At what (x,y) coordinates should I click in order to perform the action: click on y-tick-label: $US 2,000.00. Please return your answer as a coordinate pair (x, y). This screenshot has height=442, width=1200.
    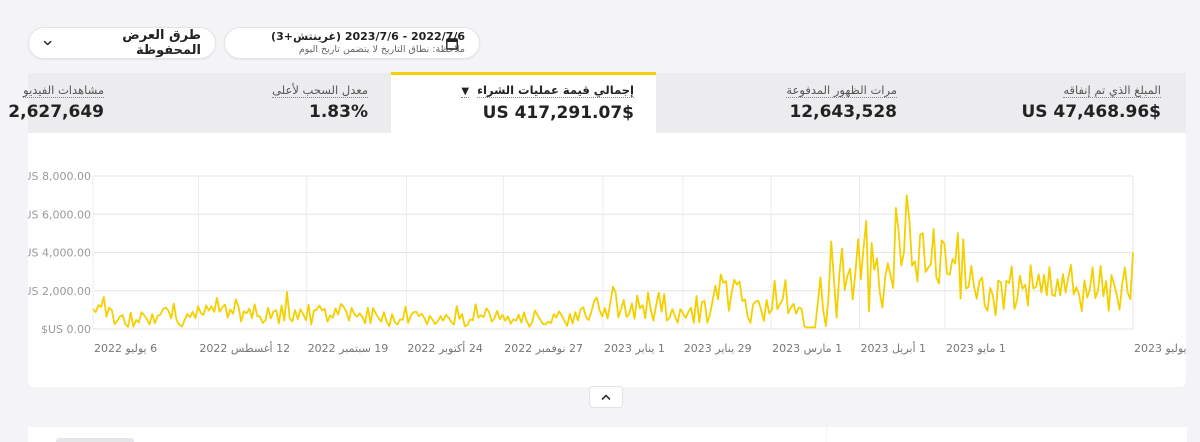
    Looking at the image, I should click on (59, 291).